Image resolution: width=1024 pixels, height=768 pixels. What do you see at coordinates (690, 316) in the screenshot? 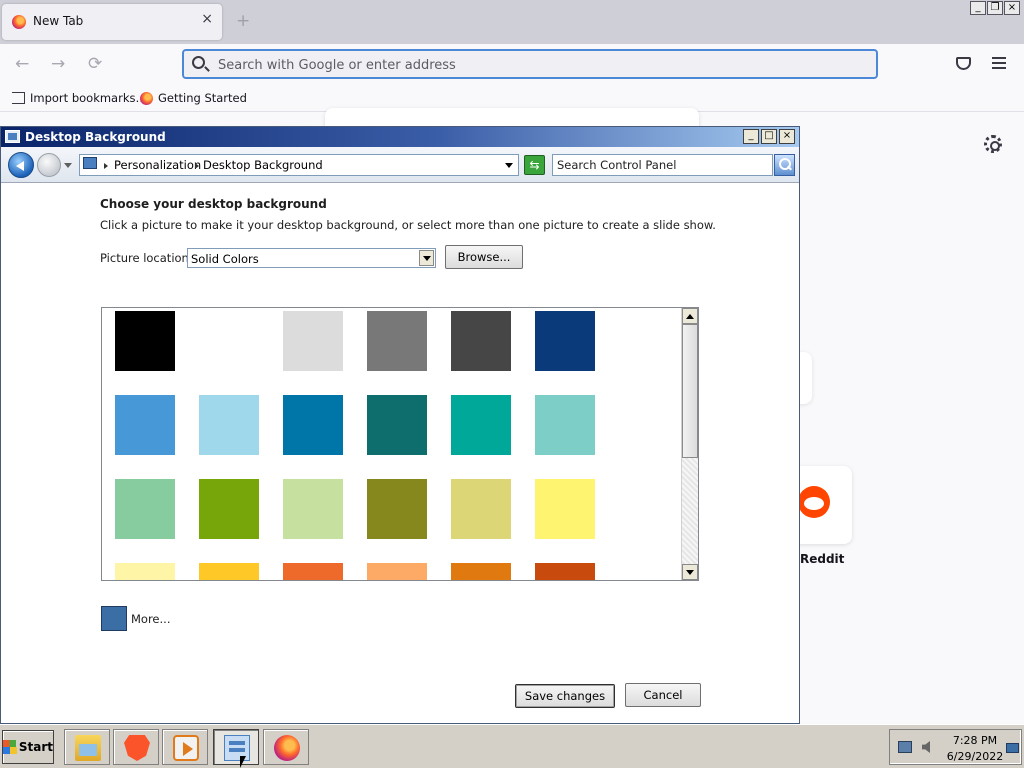
I see `scroll-up-arrow-icon` at bounding box center [690, 316].